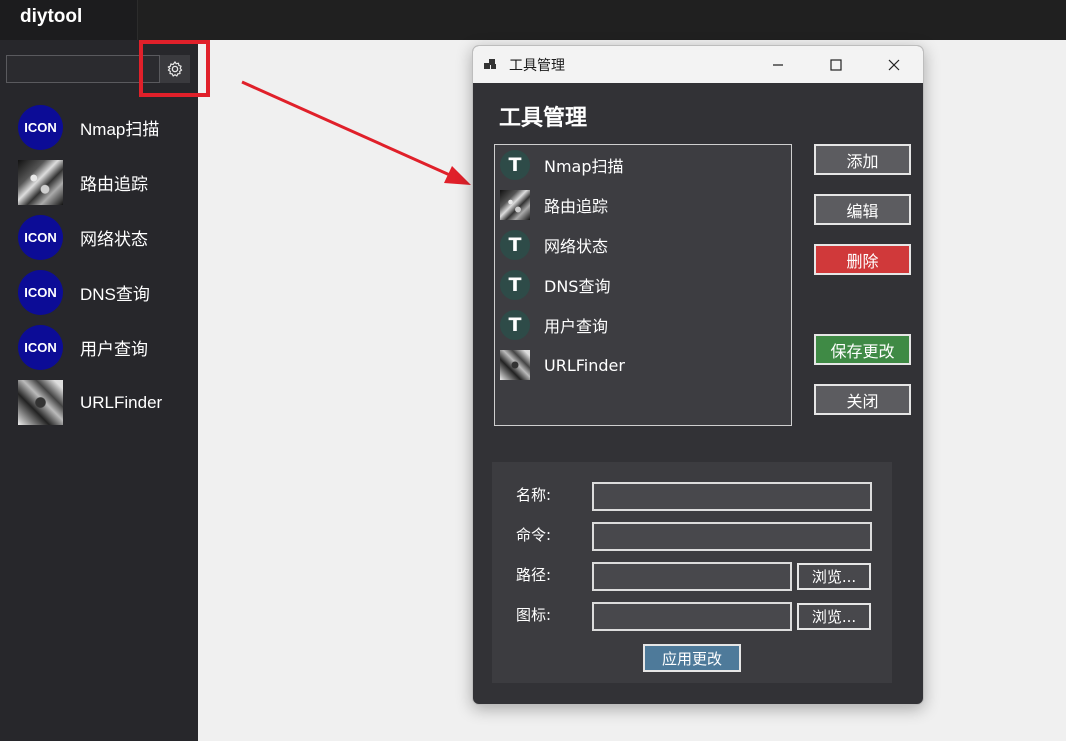 The image size is (1066, 741). What do you see at coordinates (576, 246) in the screenshot?
I see `list-item-label: 网络状态` at bounding box center [576, 246].